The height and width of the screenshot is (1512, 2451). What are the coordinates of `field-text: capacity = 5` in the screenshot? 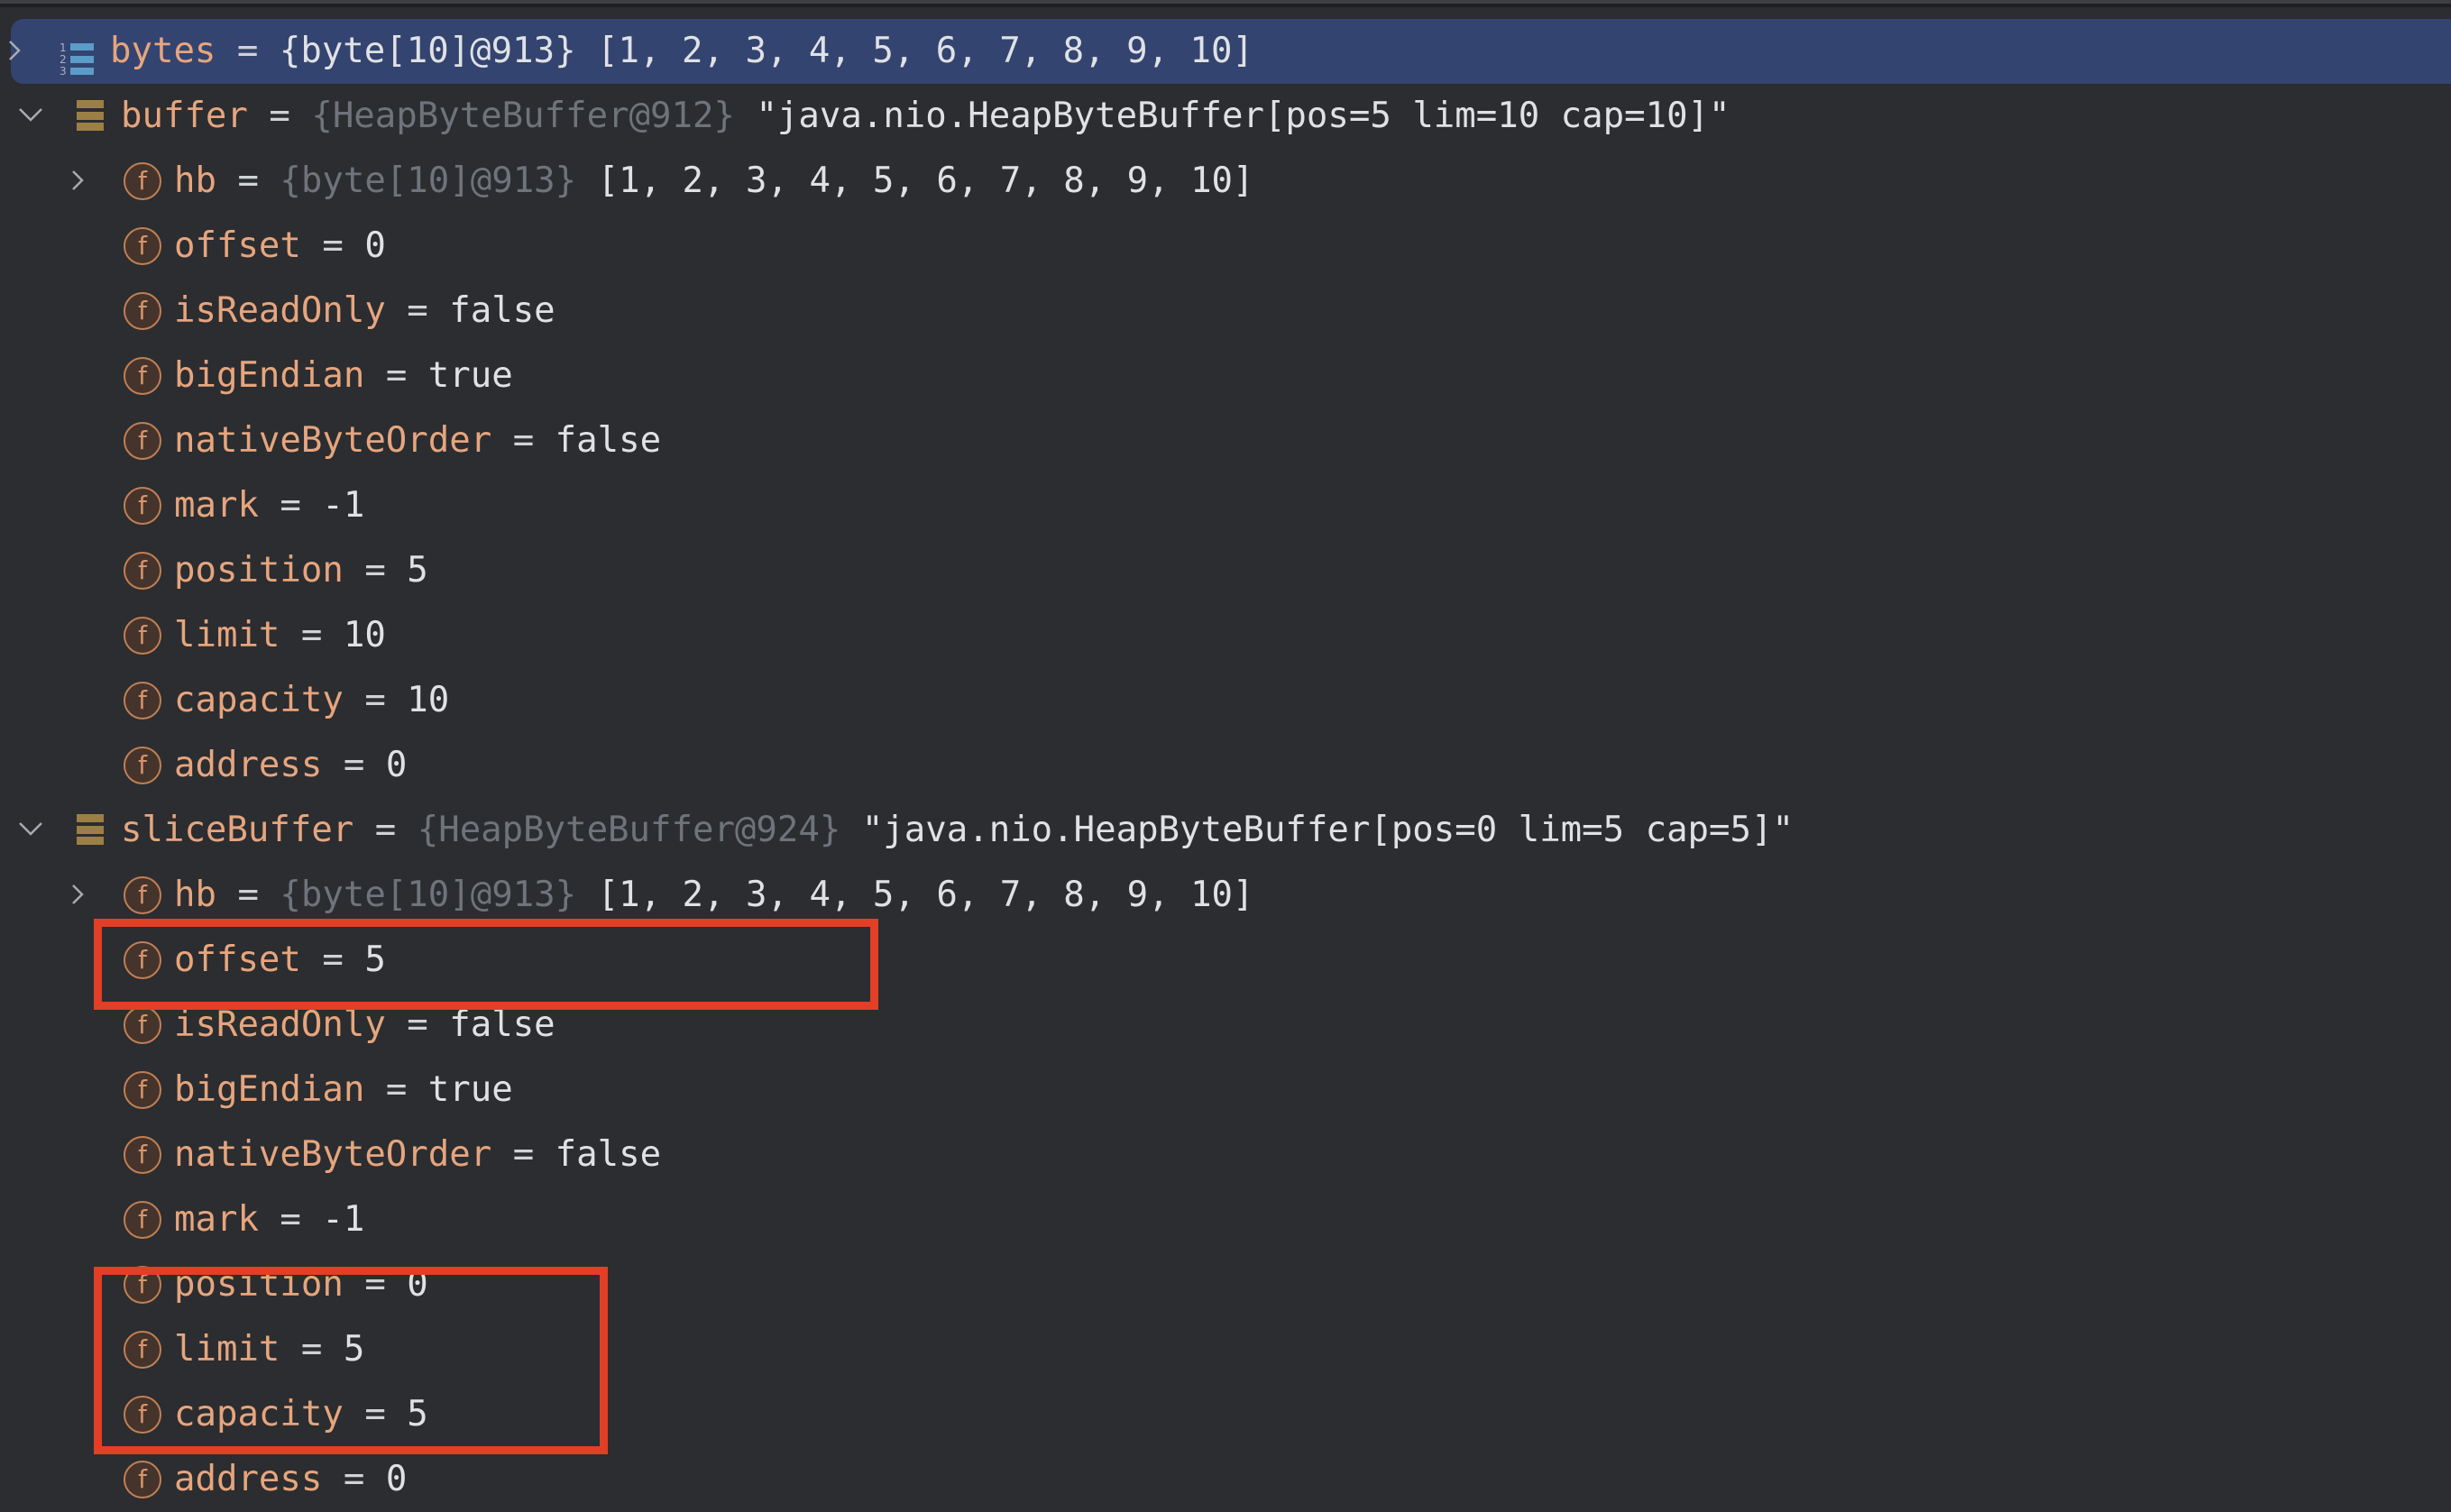 It's located at (301, 1414).